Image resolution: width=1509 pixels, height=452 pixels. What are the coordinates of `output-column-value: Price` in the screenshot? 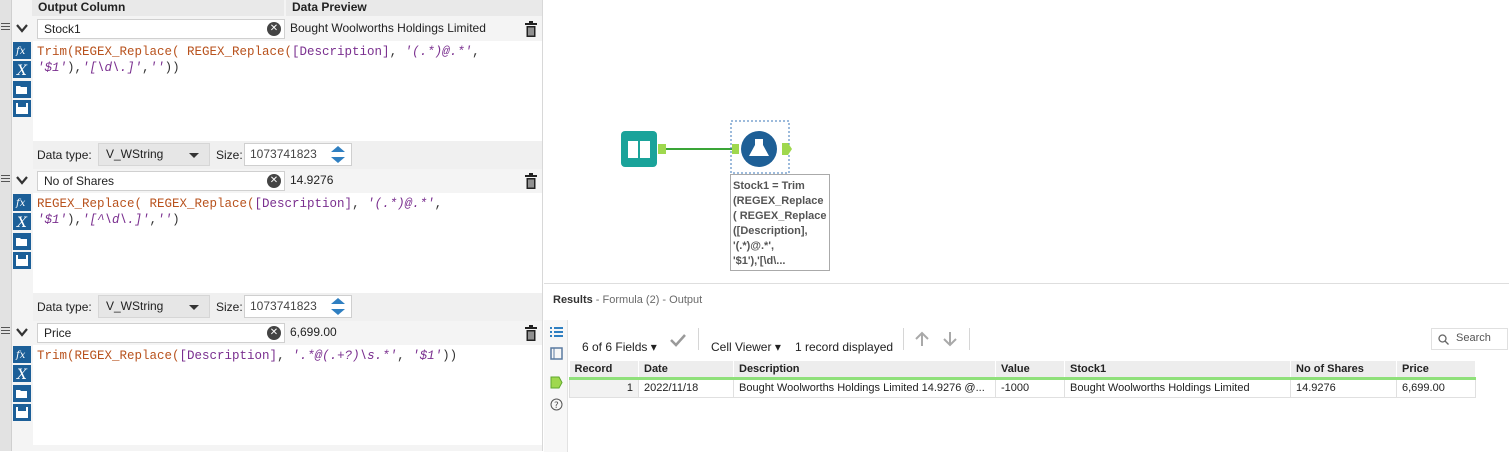 It's located at (58, 333).